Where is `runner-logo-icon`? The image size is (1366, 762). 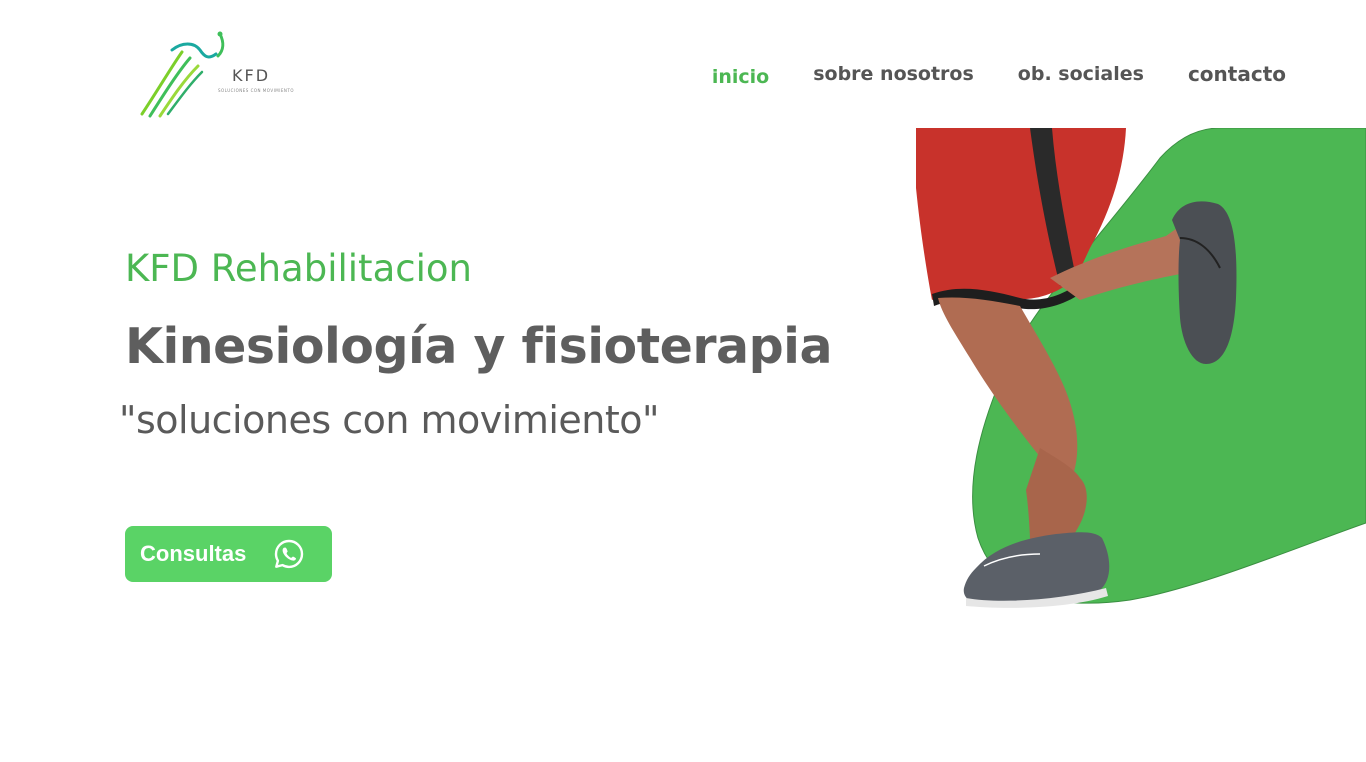
runner-logo-icon is located at coordinates (182, 74).